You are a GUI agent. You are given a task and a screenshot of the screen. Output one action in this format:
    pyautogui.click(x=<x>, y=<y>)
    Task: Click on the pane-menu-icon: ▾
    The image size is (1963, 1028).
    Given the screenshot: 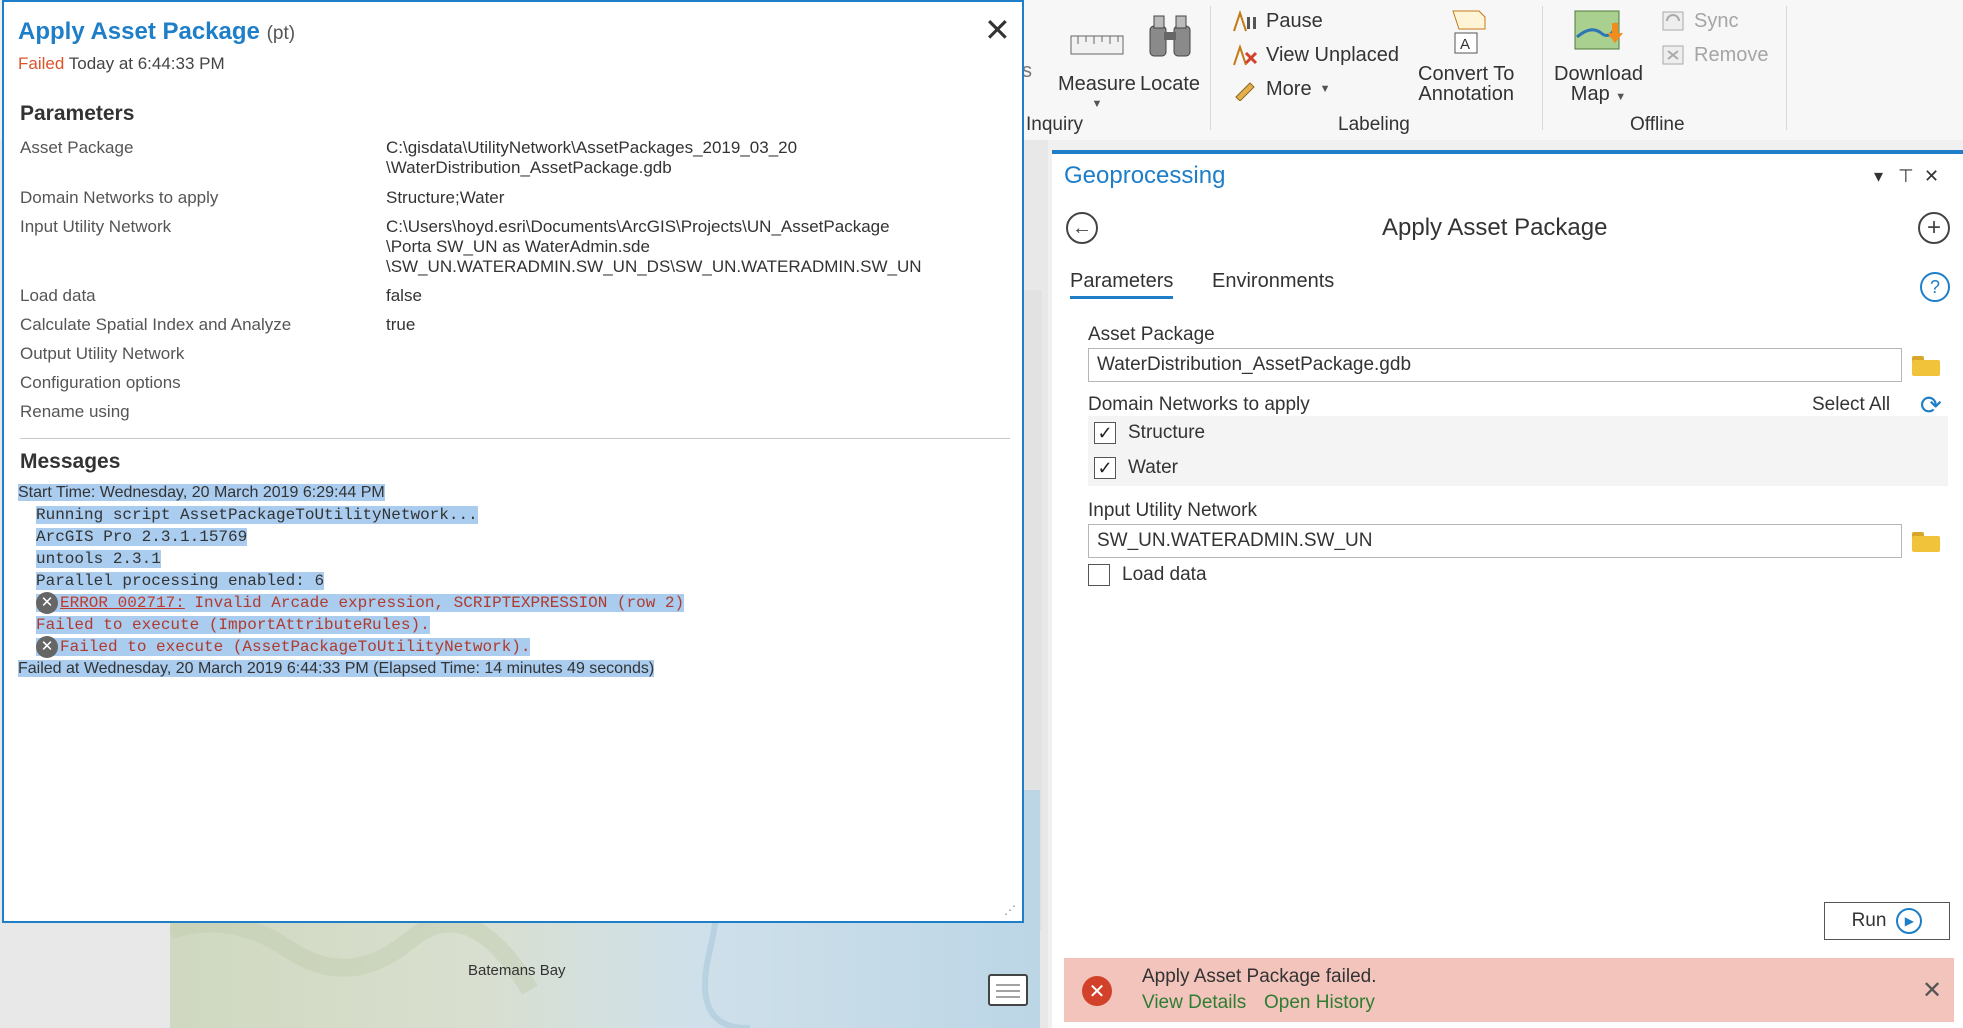 What is the action you would take?
    pyautogui.click(x=1878, y=176)
    